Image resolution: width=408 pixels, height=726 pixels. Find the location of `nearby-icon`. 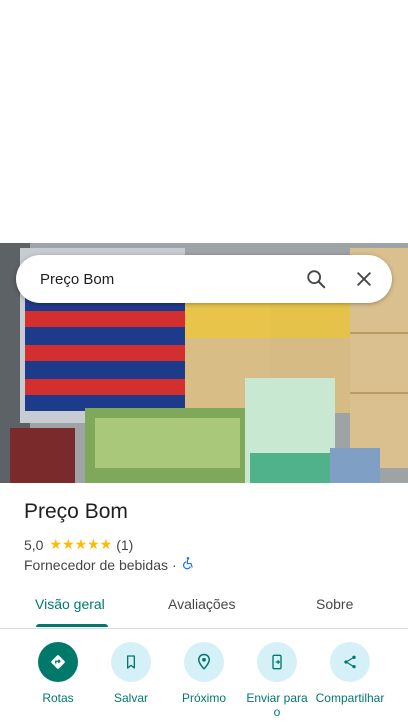

nearby-icon is located at coordinates (204, 662).